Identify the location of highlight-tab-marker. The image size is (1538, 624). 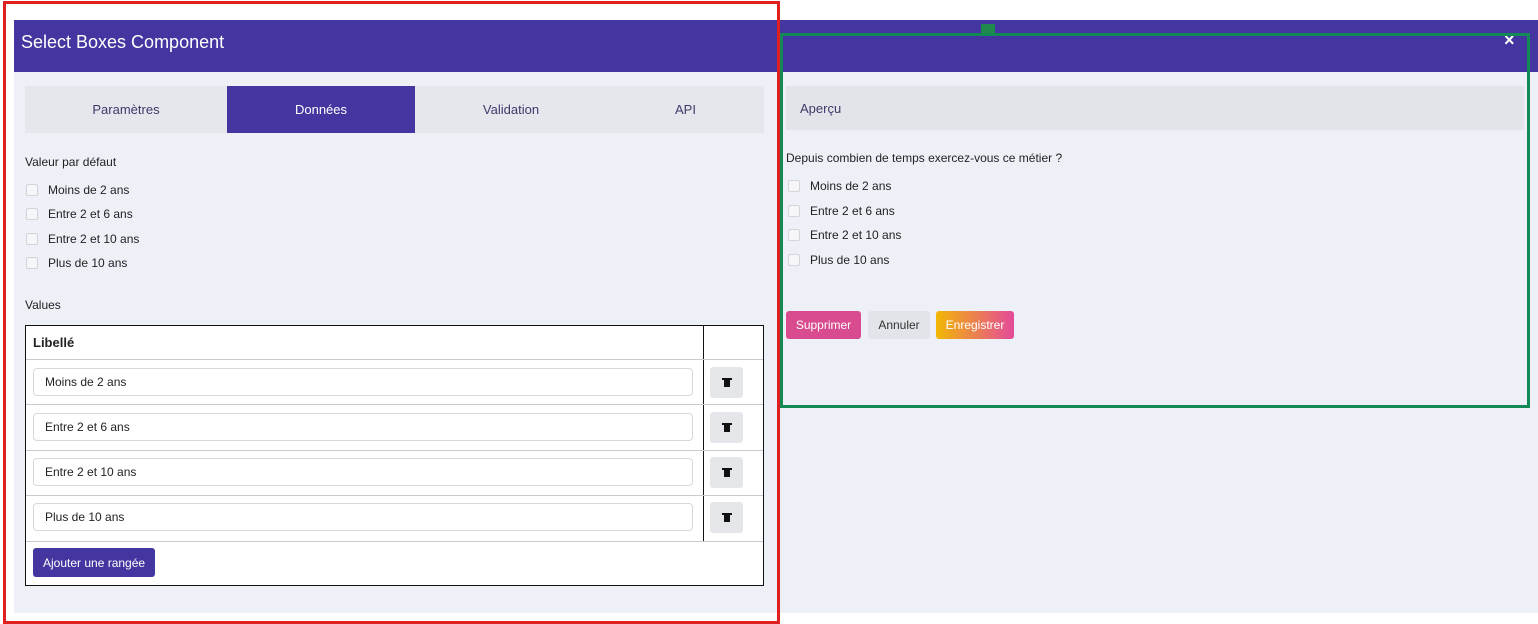
(988, 28).